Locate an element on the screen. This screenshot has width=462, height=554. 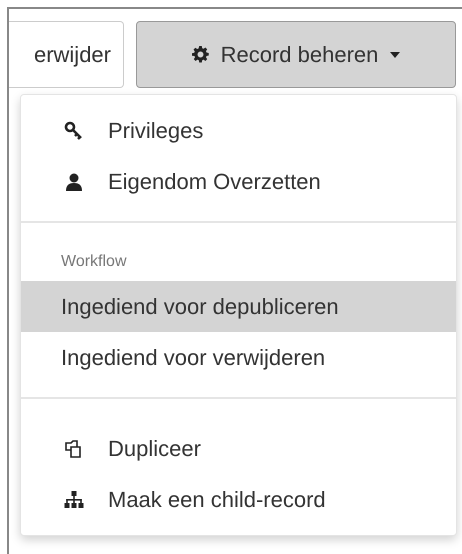
key-icon is located at coordinates (74, 130).